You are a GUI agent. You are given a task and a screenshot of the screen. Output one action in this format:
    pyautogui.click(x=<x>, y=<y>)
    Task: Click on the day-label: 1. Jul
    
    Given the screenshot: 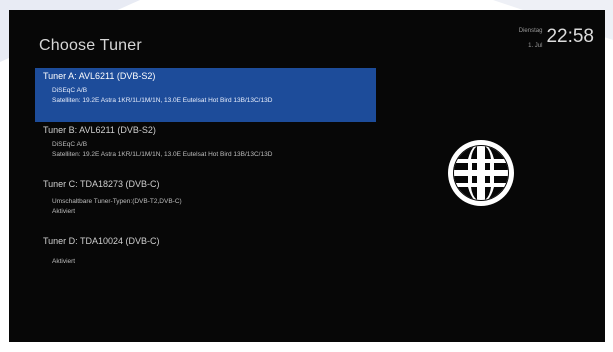 What is the action you would take?
    pyautogui.click(x=535, y=46)
    